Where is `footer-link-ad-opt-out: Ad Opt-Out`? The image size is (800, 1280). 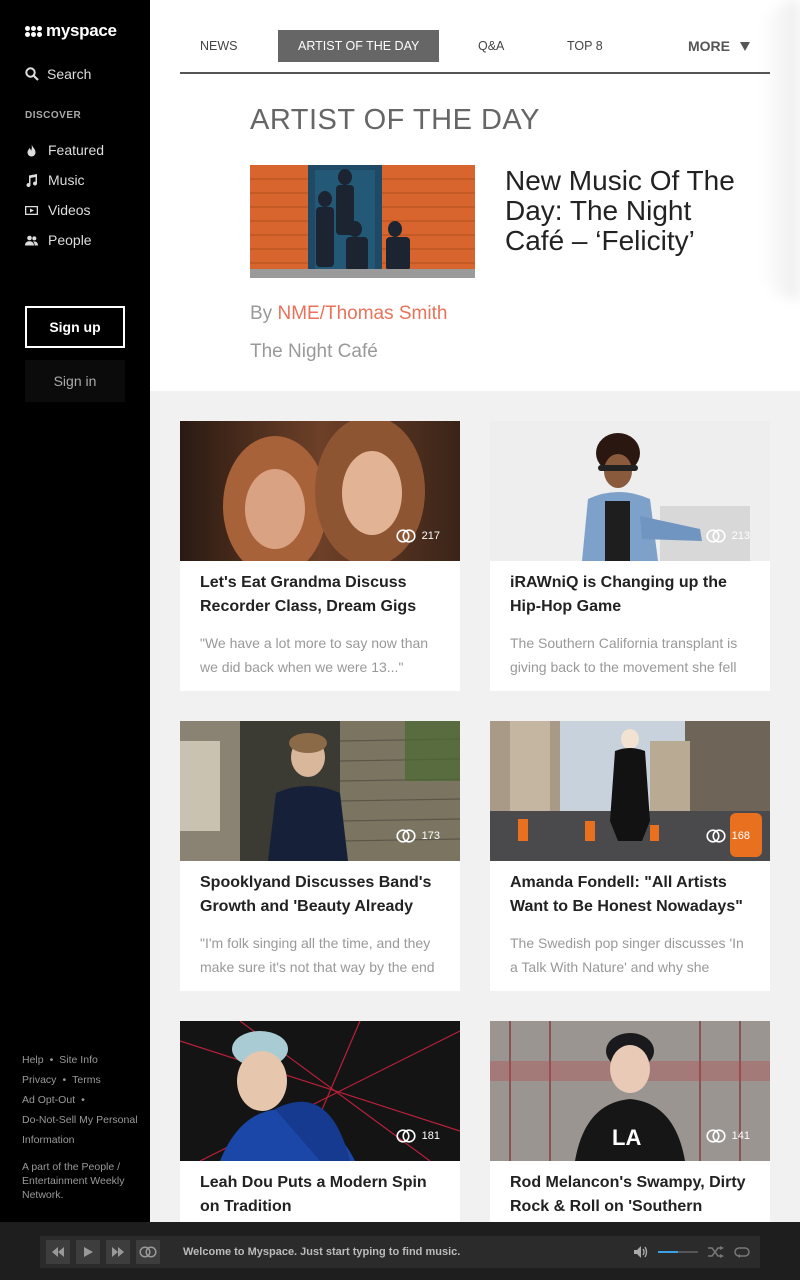 footer-link-ad-opt-out: Ad Opt-Out is located at coordinates (48, 1100).